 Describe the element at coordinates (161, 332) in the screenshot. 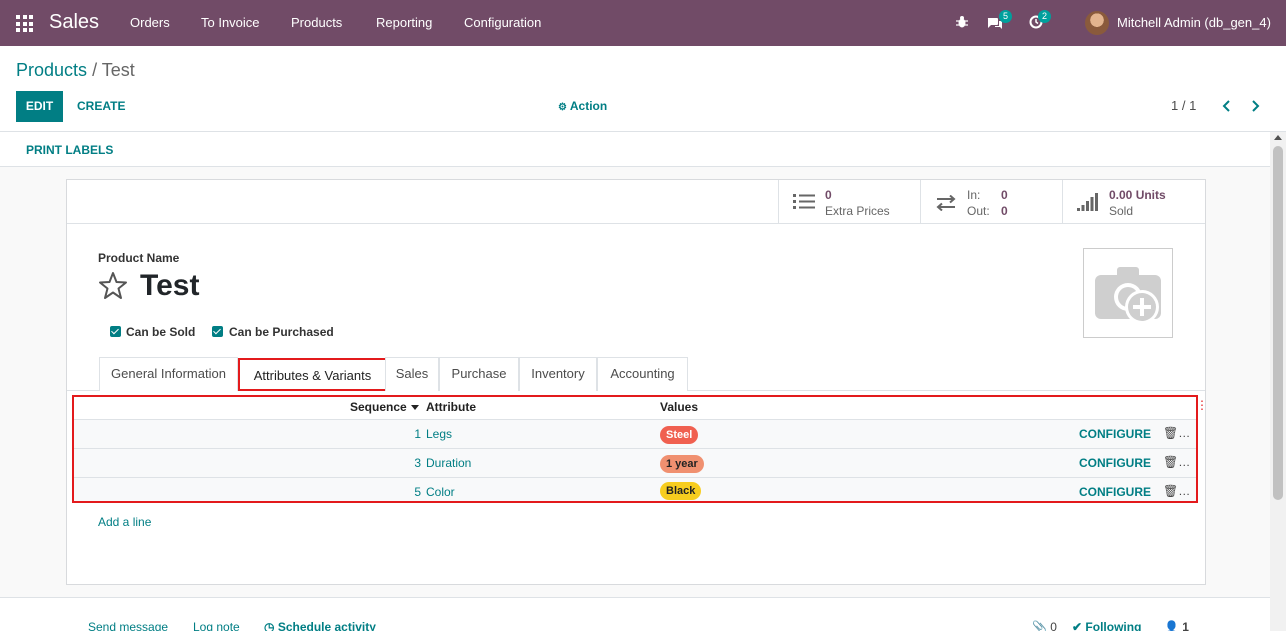

I see `can-be-sold-label: Can be Sold` at that location.